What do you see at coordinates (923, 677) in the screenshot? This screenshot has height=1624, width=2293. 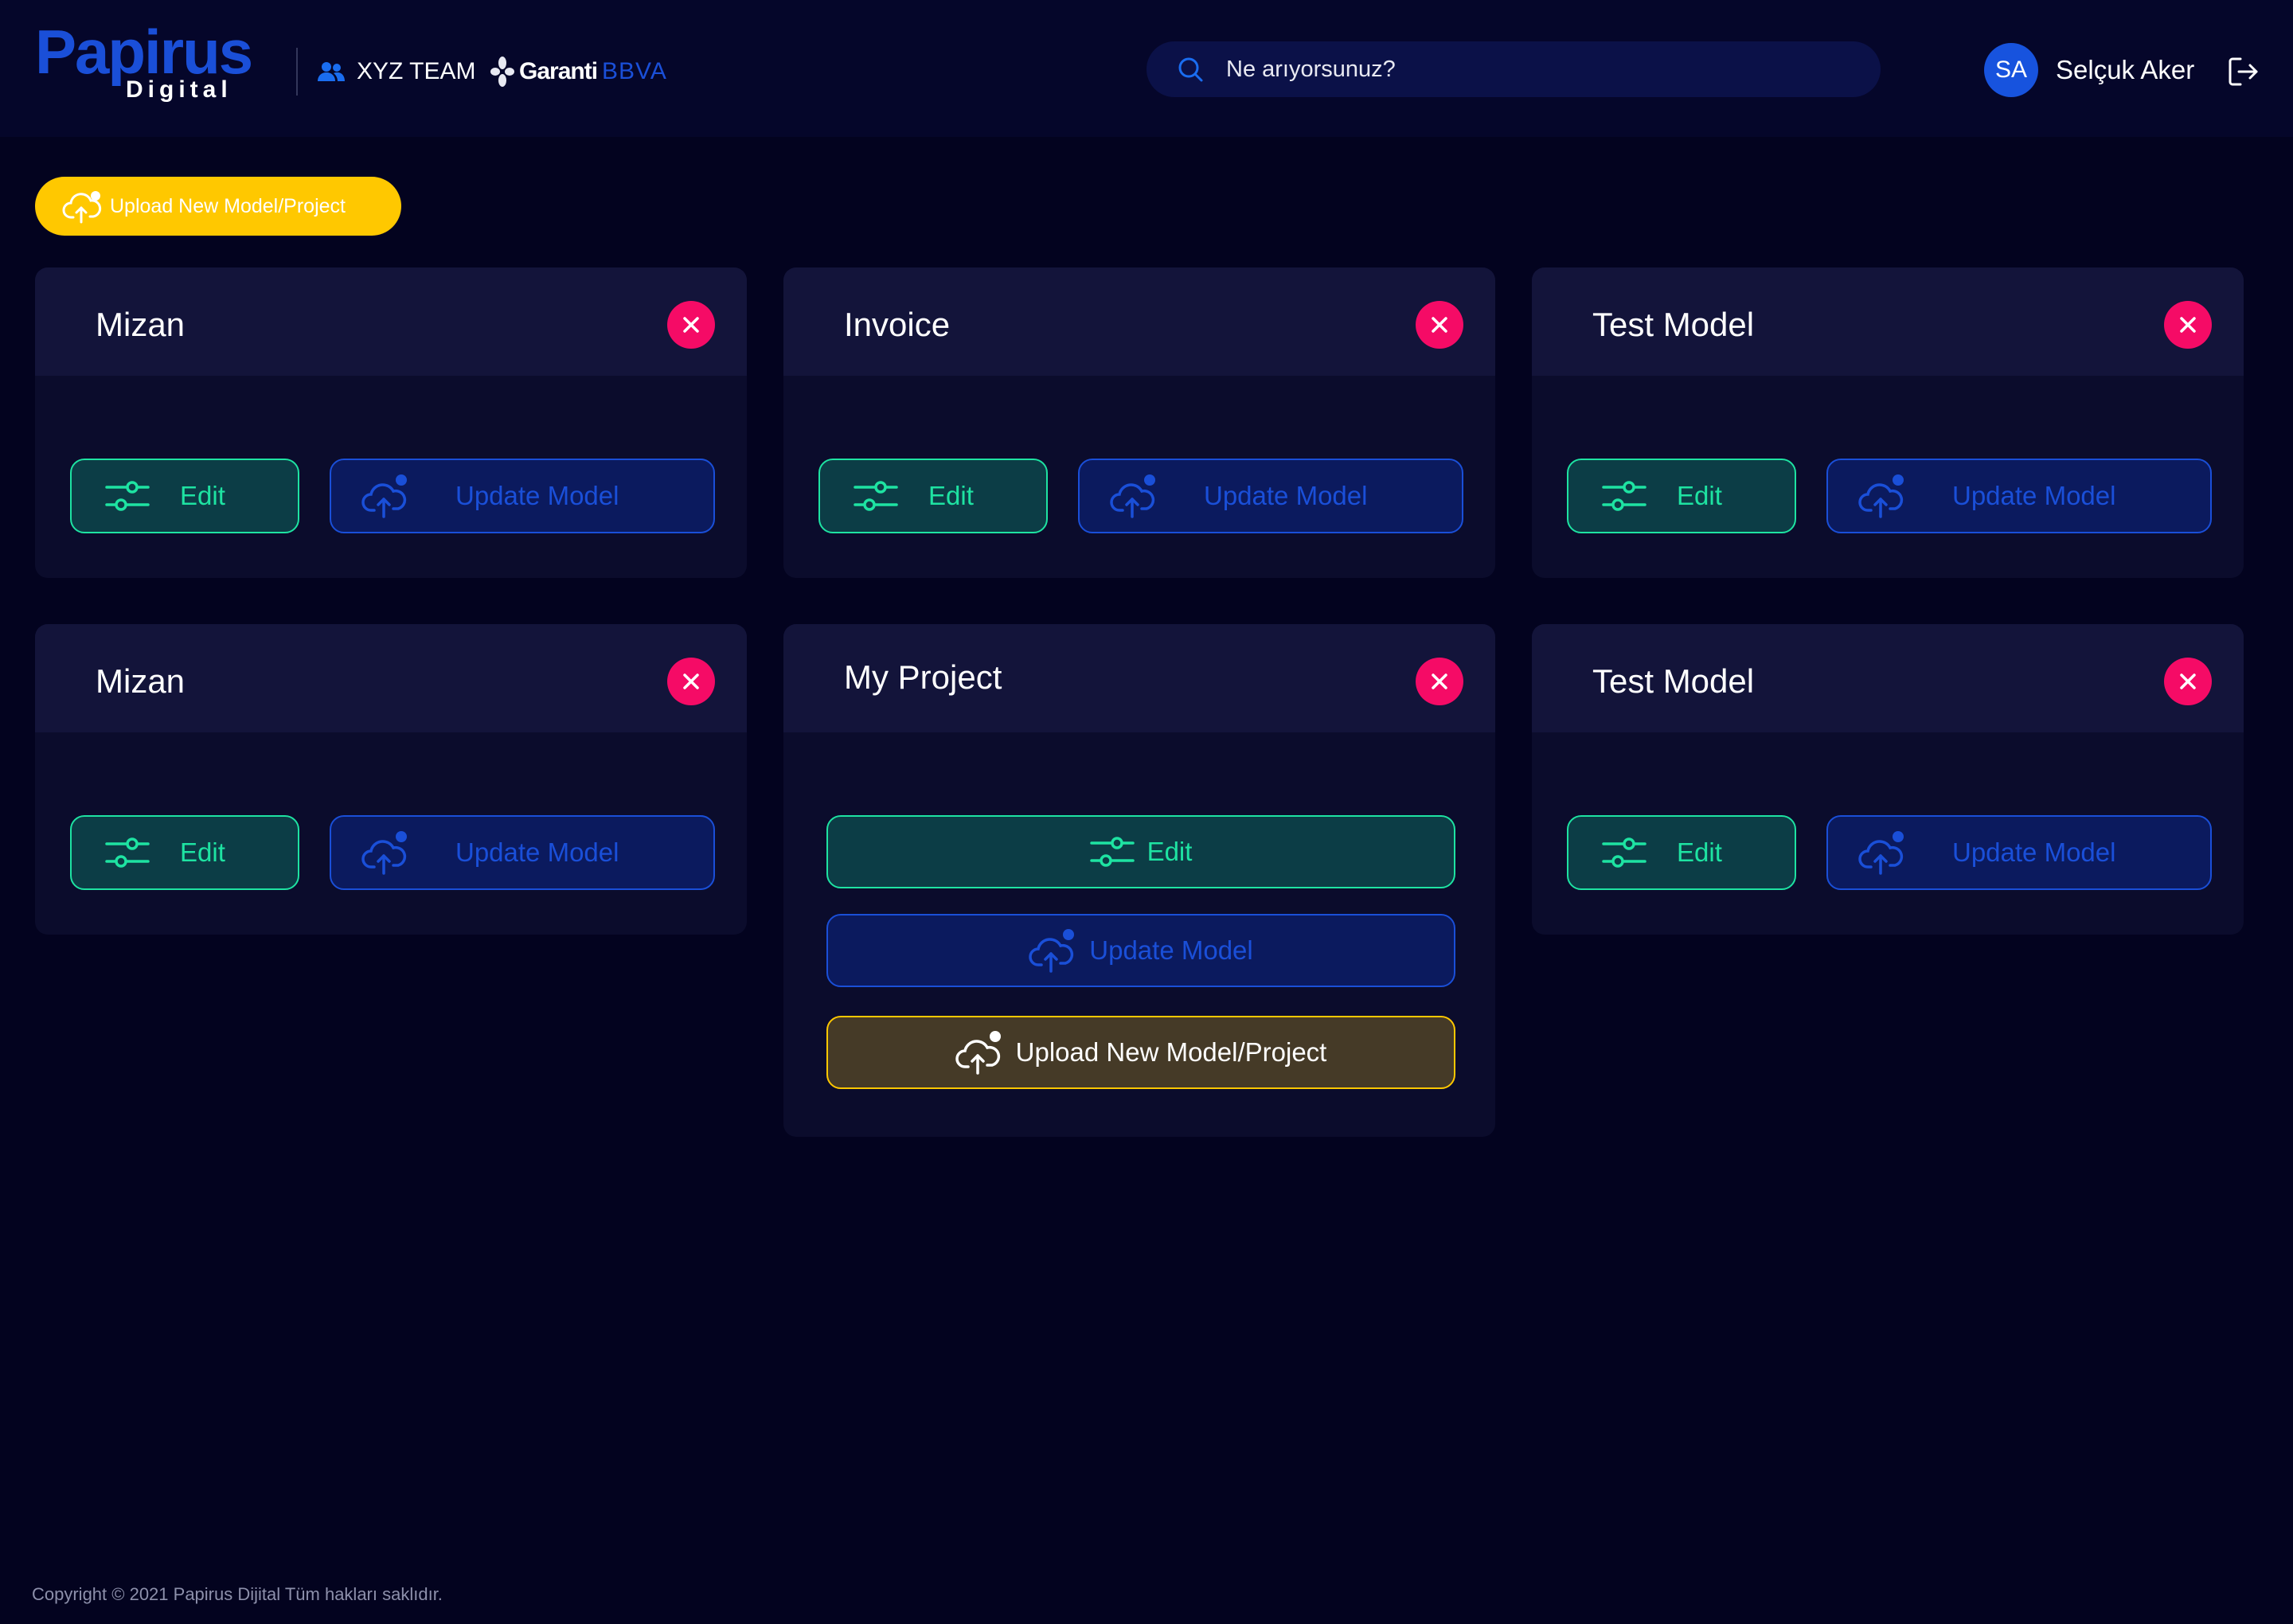 I see `card-title: My Project` at bounding box center [923, 677].